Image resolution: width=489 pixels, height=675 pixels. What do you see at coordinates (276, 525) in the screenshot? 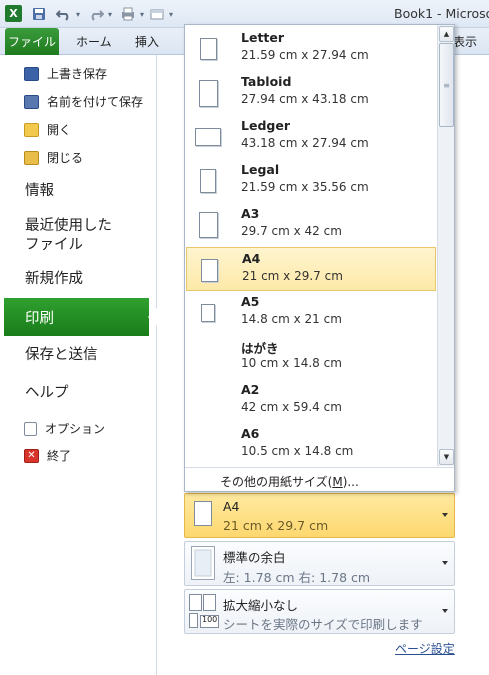
I see `paper-size-subtitle: 21 cm x 29.7 cm` at bounding box center [276, 525].